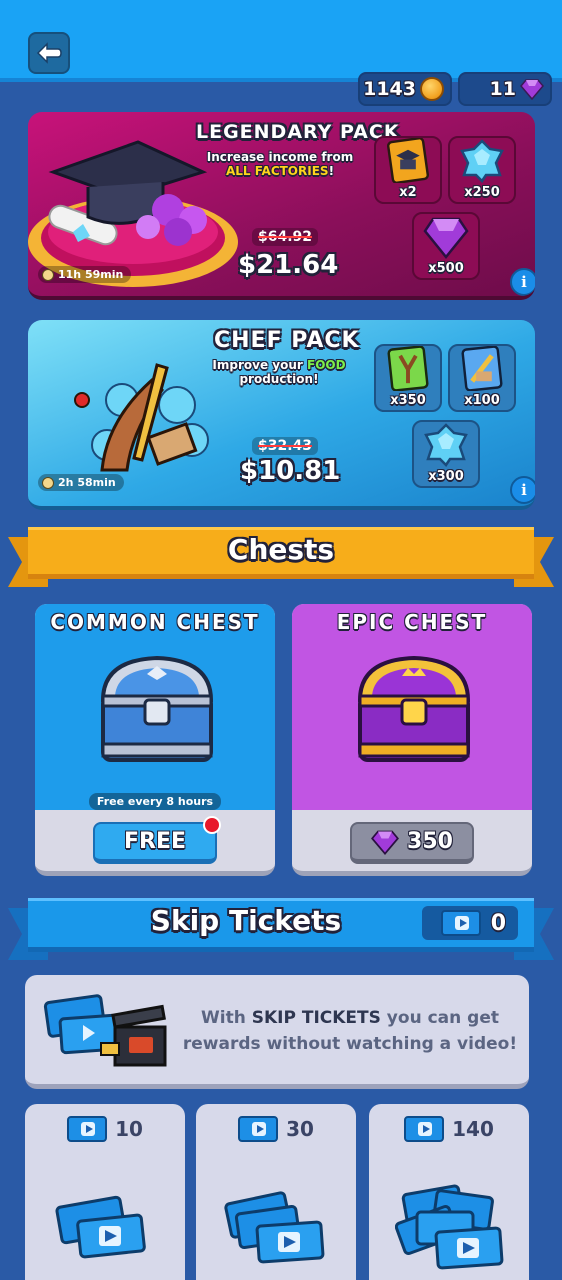  What do you see at coordinates (482, 192) in the screenshot?
I see `legendary-item-qty: x250` at bounding box center [482, 192].